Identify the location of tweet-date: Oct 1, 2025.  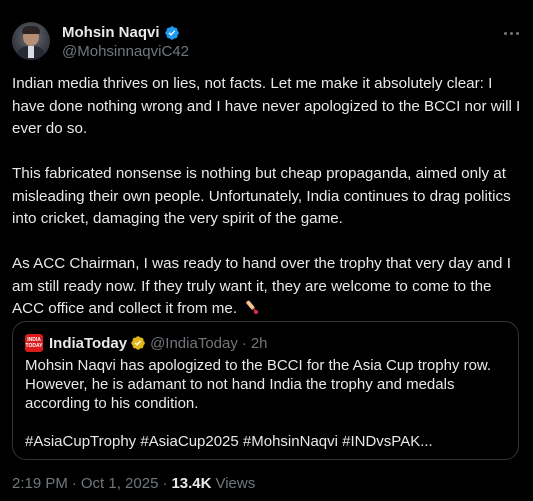
(120, 483).